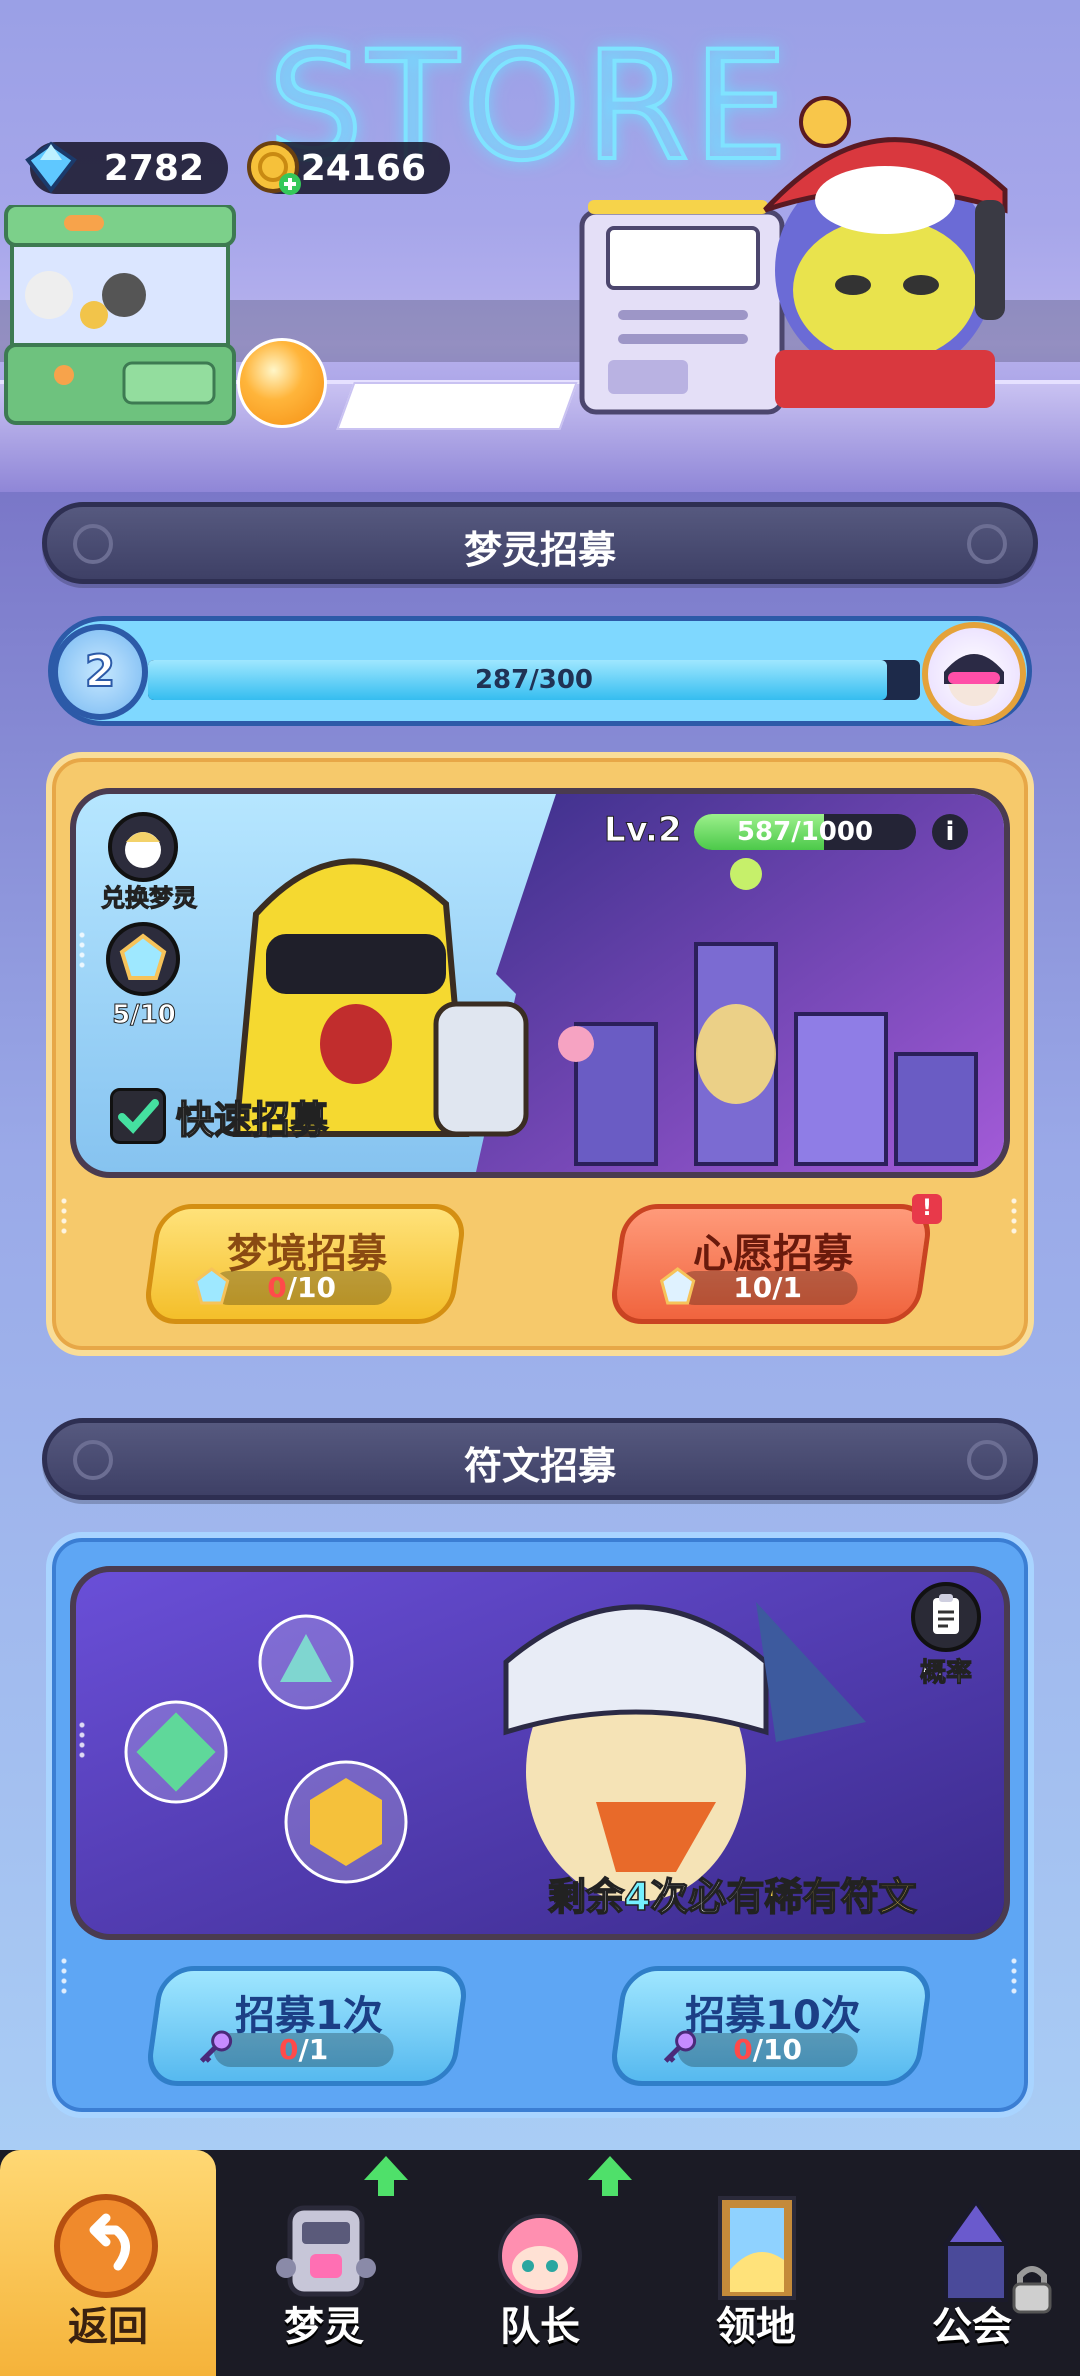 This screenshot has height=2376, width=1080. I want to click on dreamland-recruit-cost: 0/10, so click(292, 1286).